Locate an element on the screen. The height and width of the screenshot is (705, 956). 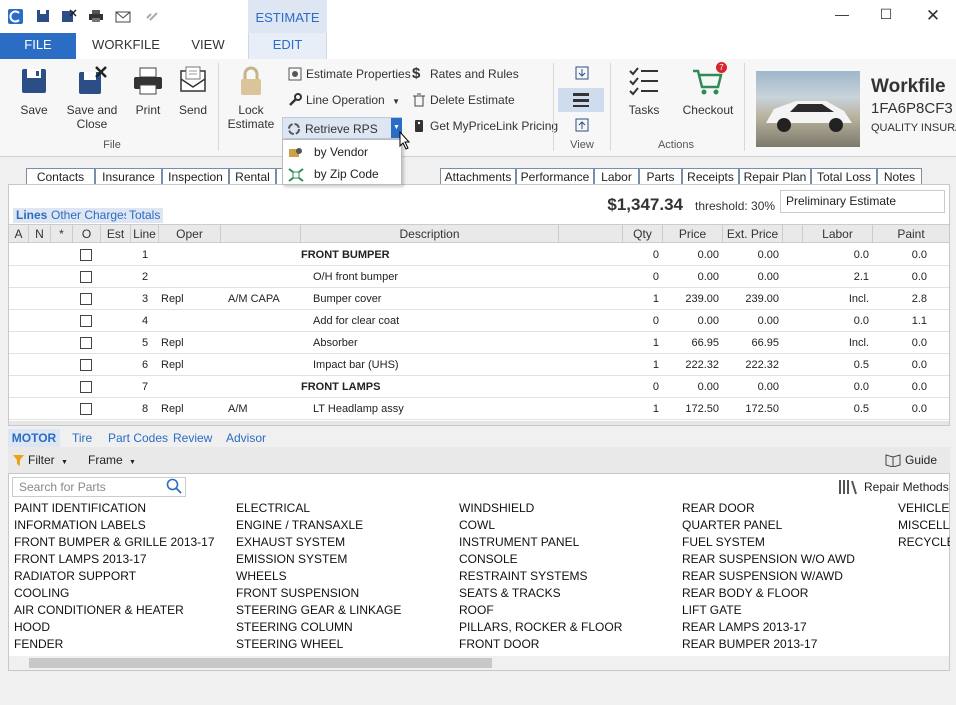
col-a: A is located at coordinates (19, 234).